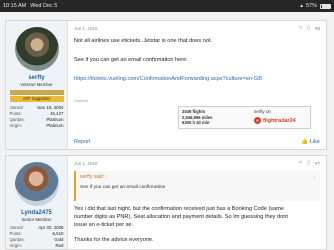 The height and width of the screenshot is (250, 334). I want to click on fr-hours: 6305 h 40 min, so click(196, 122).